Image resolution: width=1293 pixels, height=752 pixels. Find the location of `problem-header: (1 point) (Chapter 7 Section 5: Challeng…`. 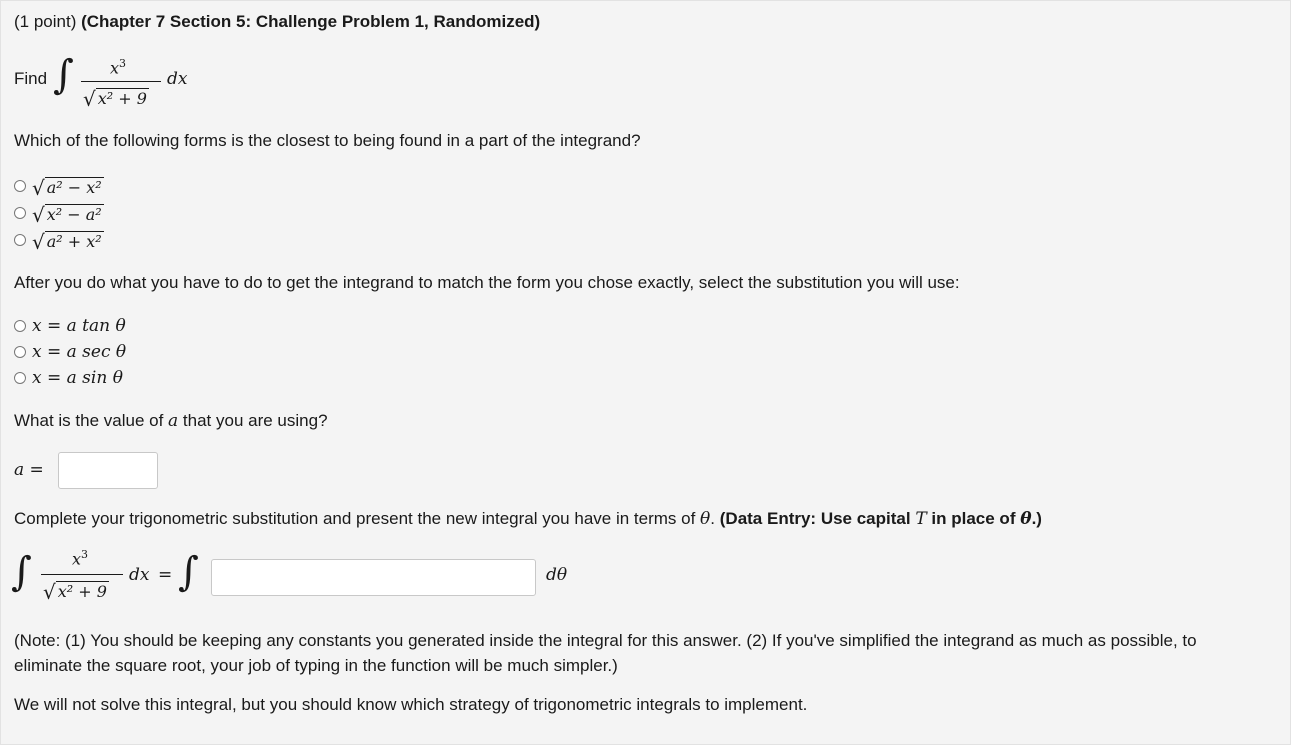

problem-header: (1 point) (Chapter 7 Section 5: Challeng… is located at coordinates (277, 22).